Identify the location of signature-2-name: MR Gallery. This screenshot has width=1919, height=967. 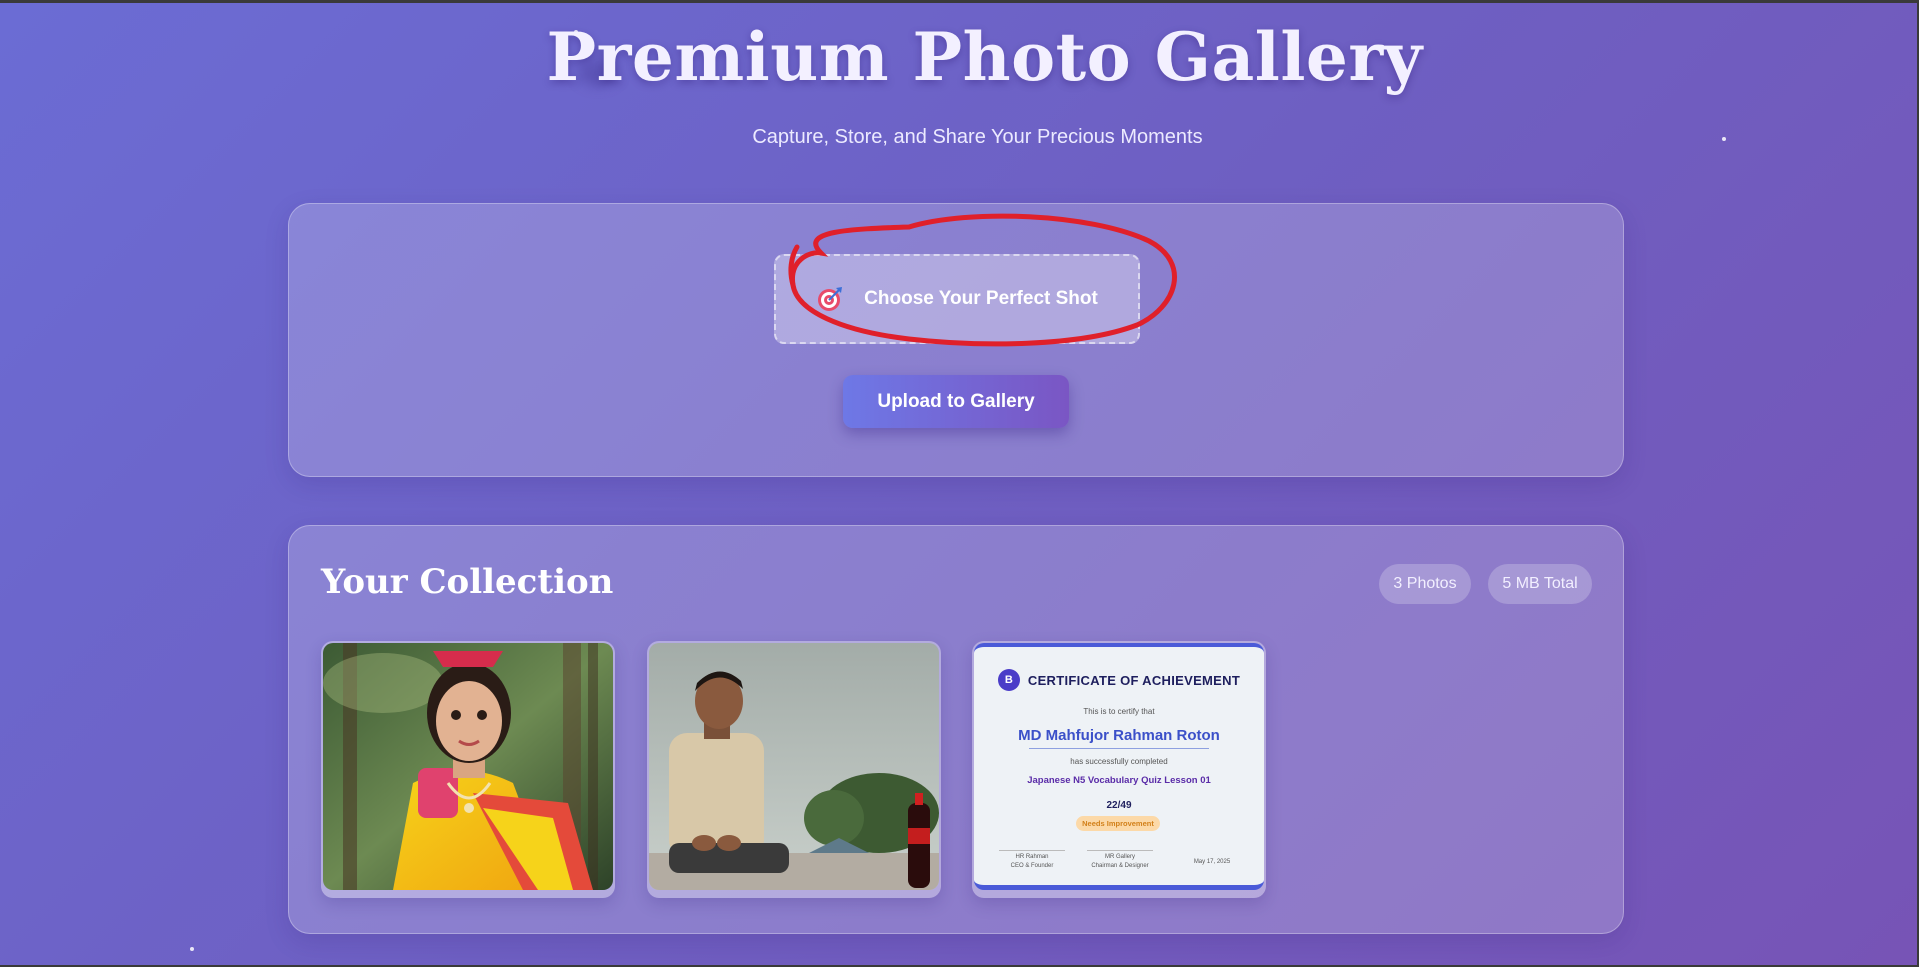
(1119, 857).